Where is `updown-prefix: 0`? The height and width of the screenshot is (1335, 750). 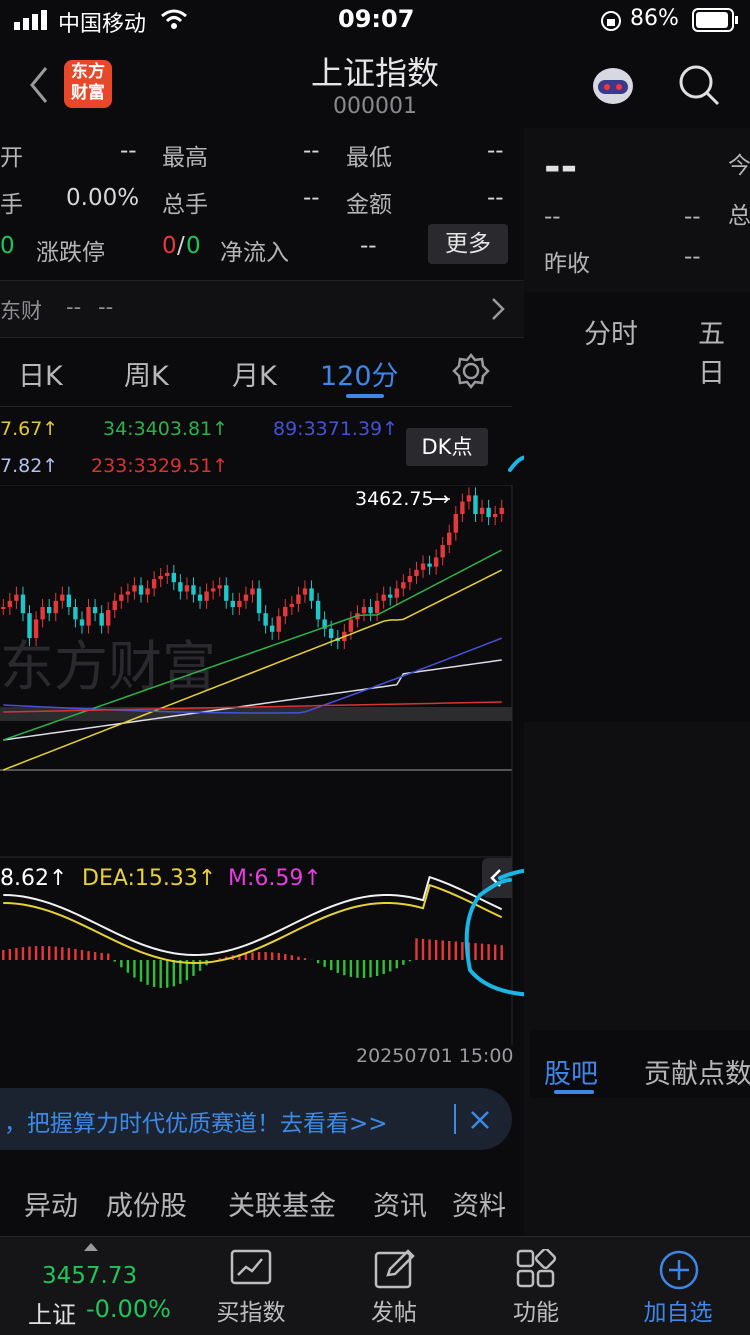
updown-prefix: 0 is located at coordinates (7, 246).